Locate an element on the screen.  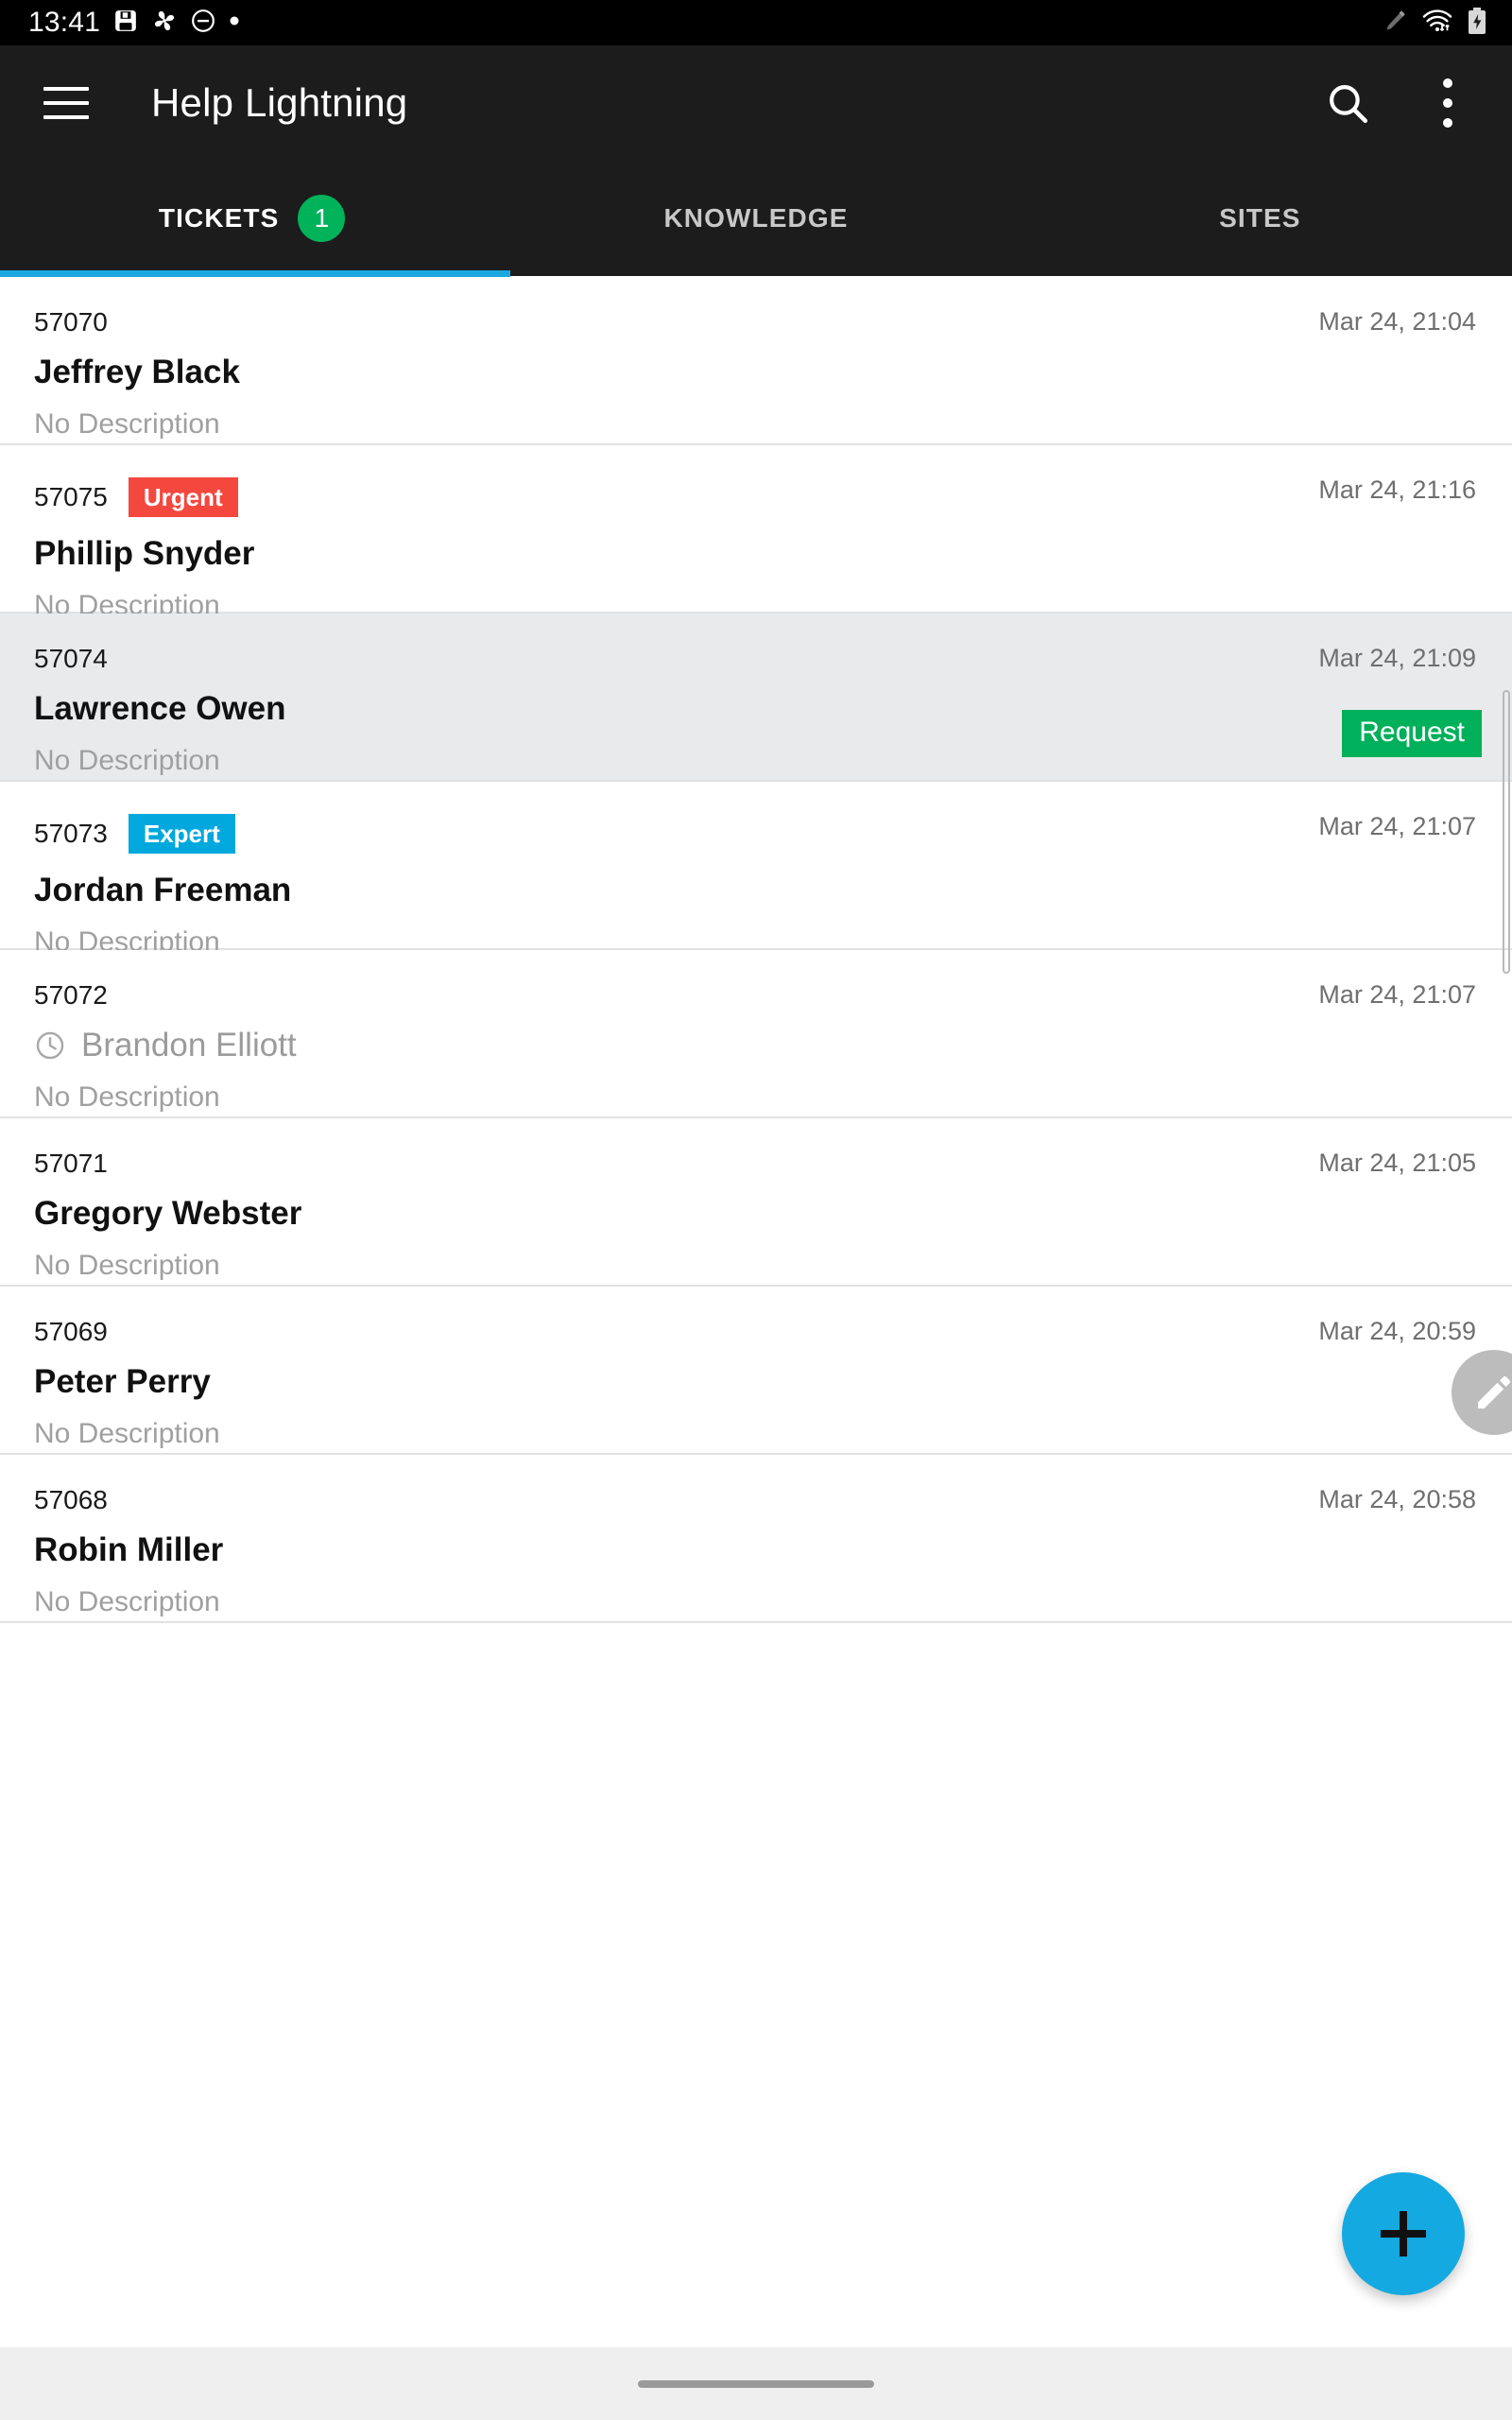
stylus-icon is located at coordinates (1395, 24).